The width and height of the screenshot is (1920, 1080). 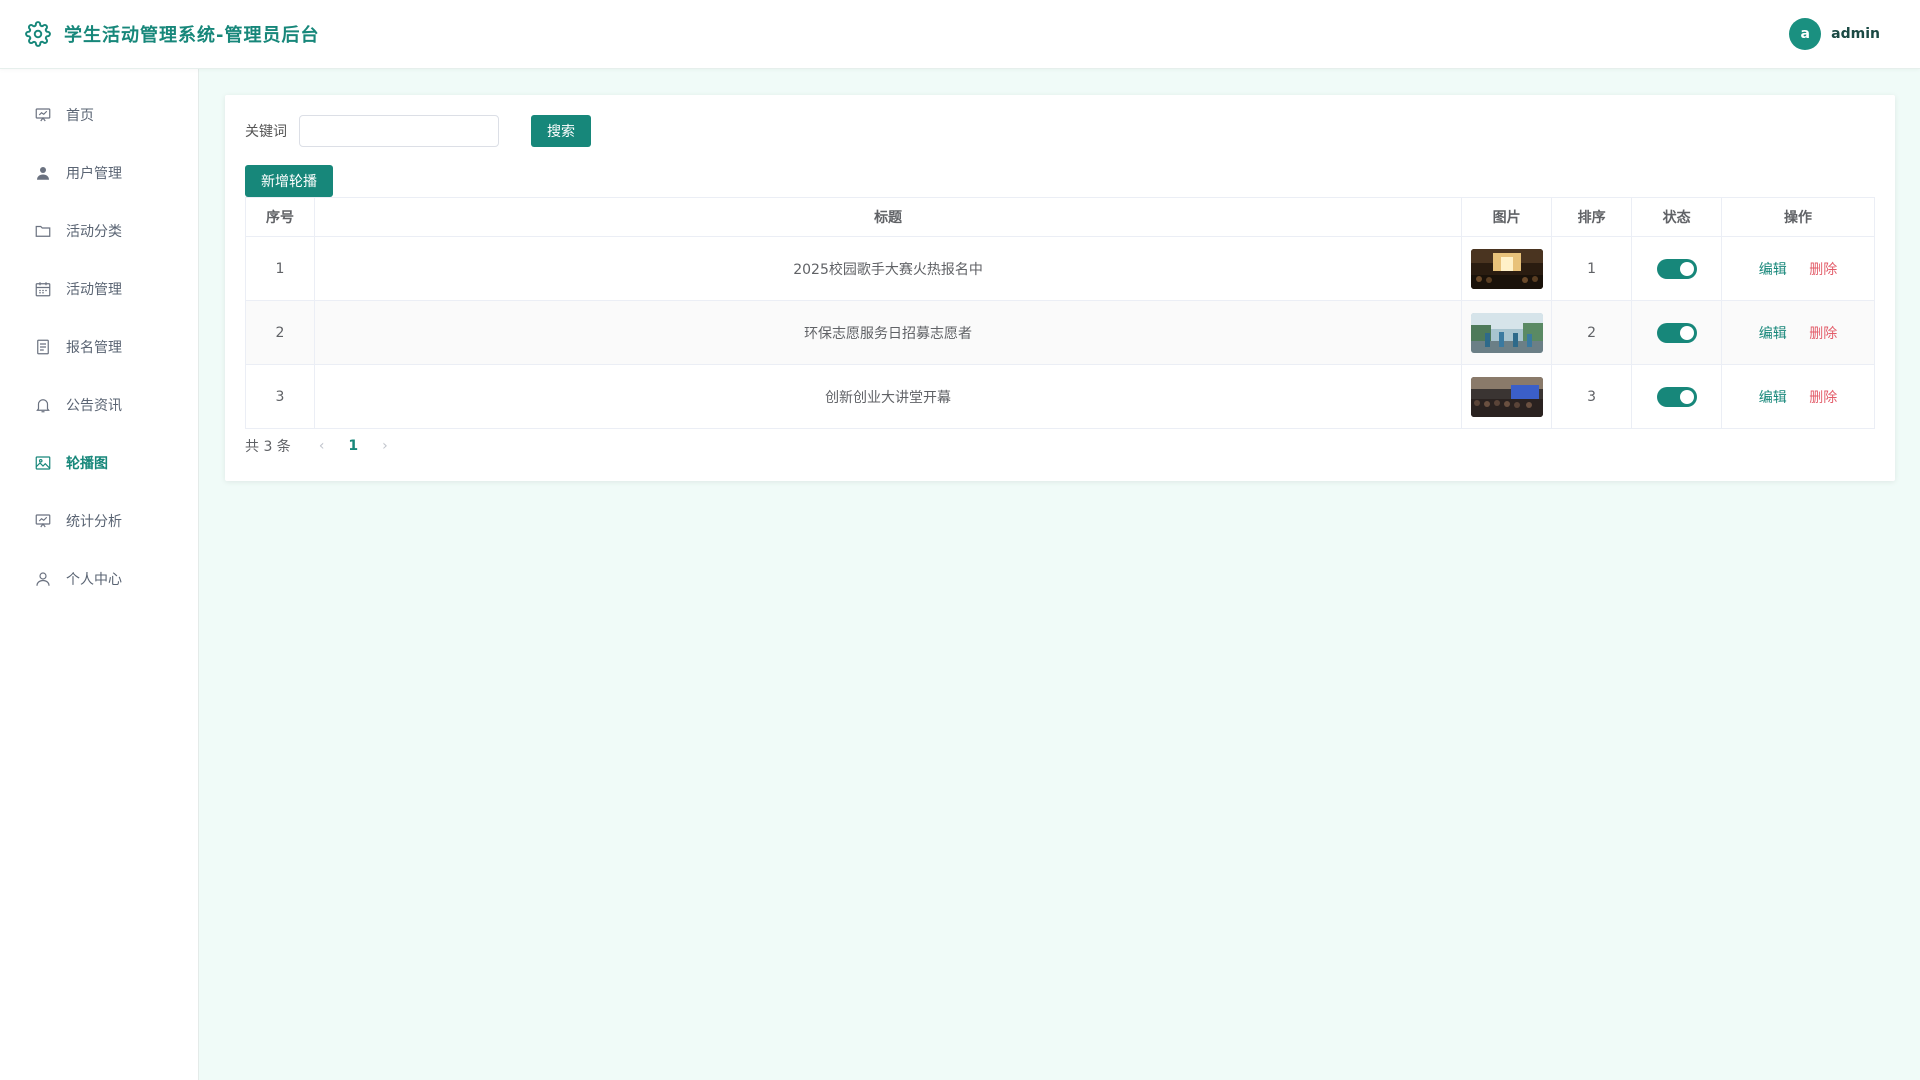 I want to click on sidebar-item-label: 首页, so click(x=80, y=116).